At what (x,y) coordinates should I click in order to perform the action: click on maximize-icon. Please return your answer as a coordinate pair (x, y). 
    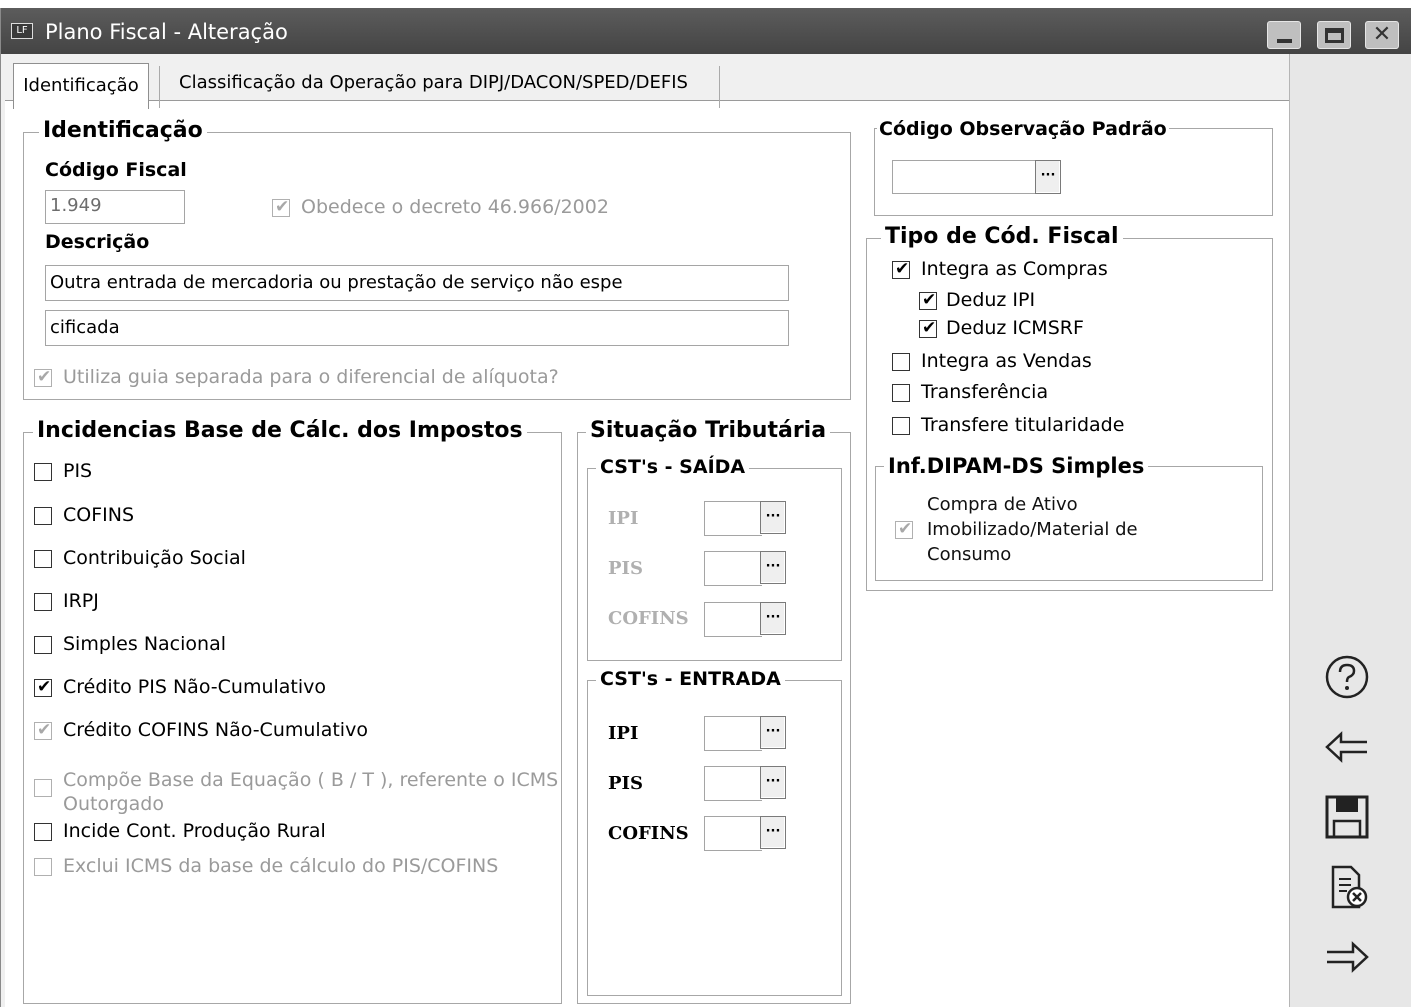
    Looking at the image, I should click on (1334, 35).